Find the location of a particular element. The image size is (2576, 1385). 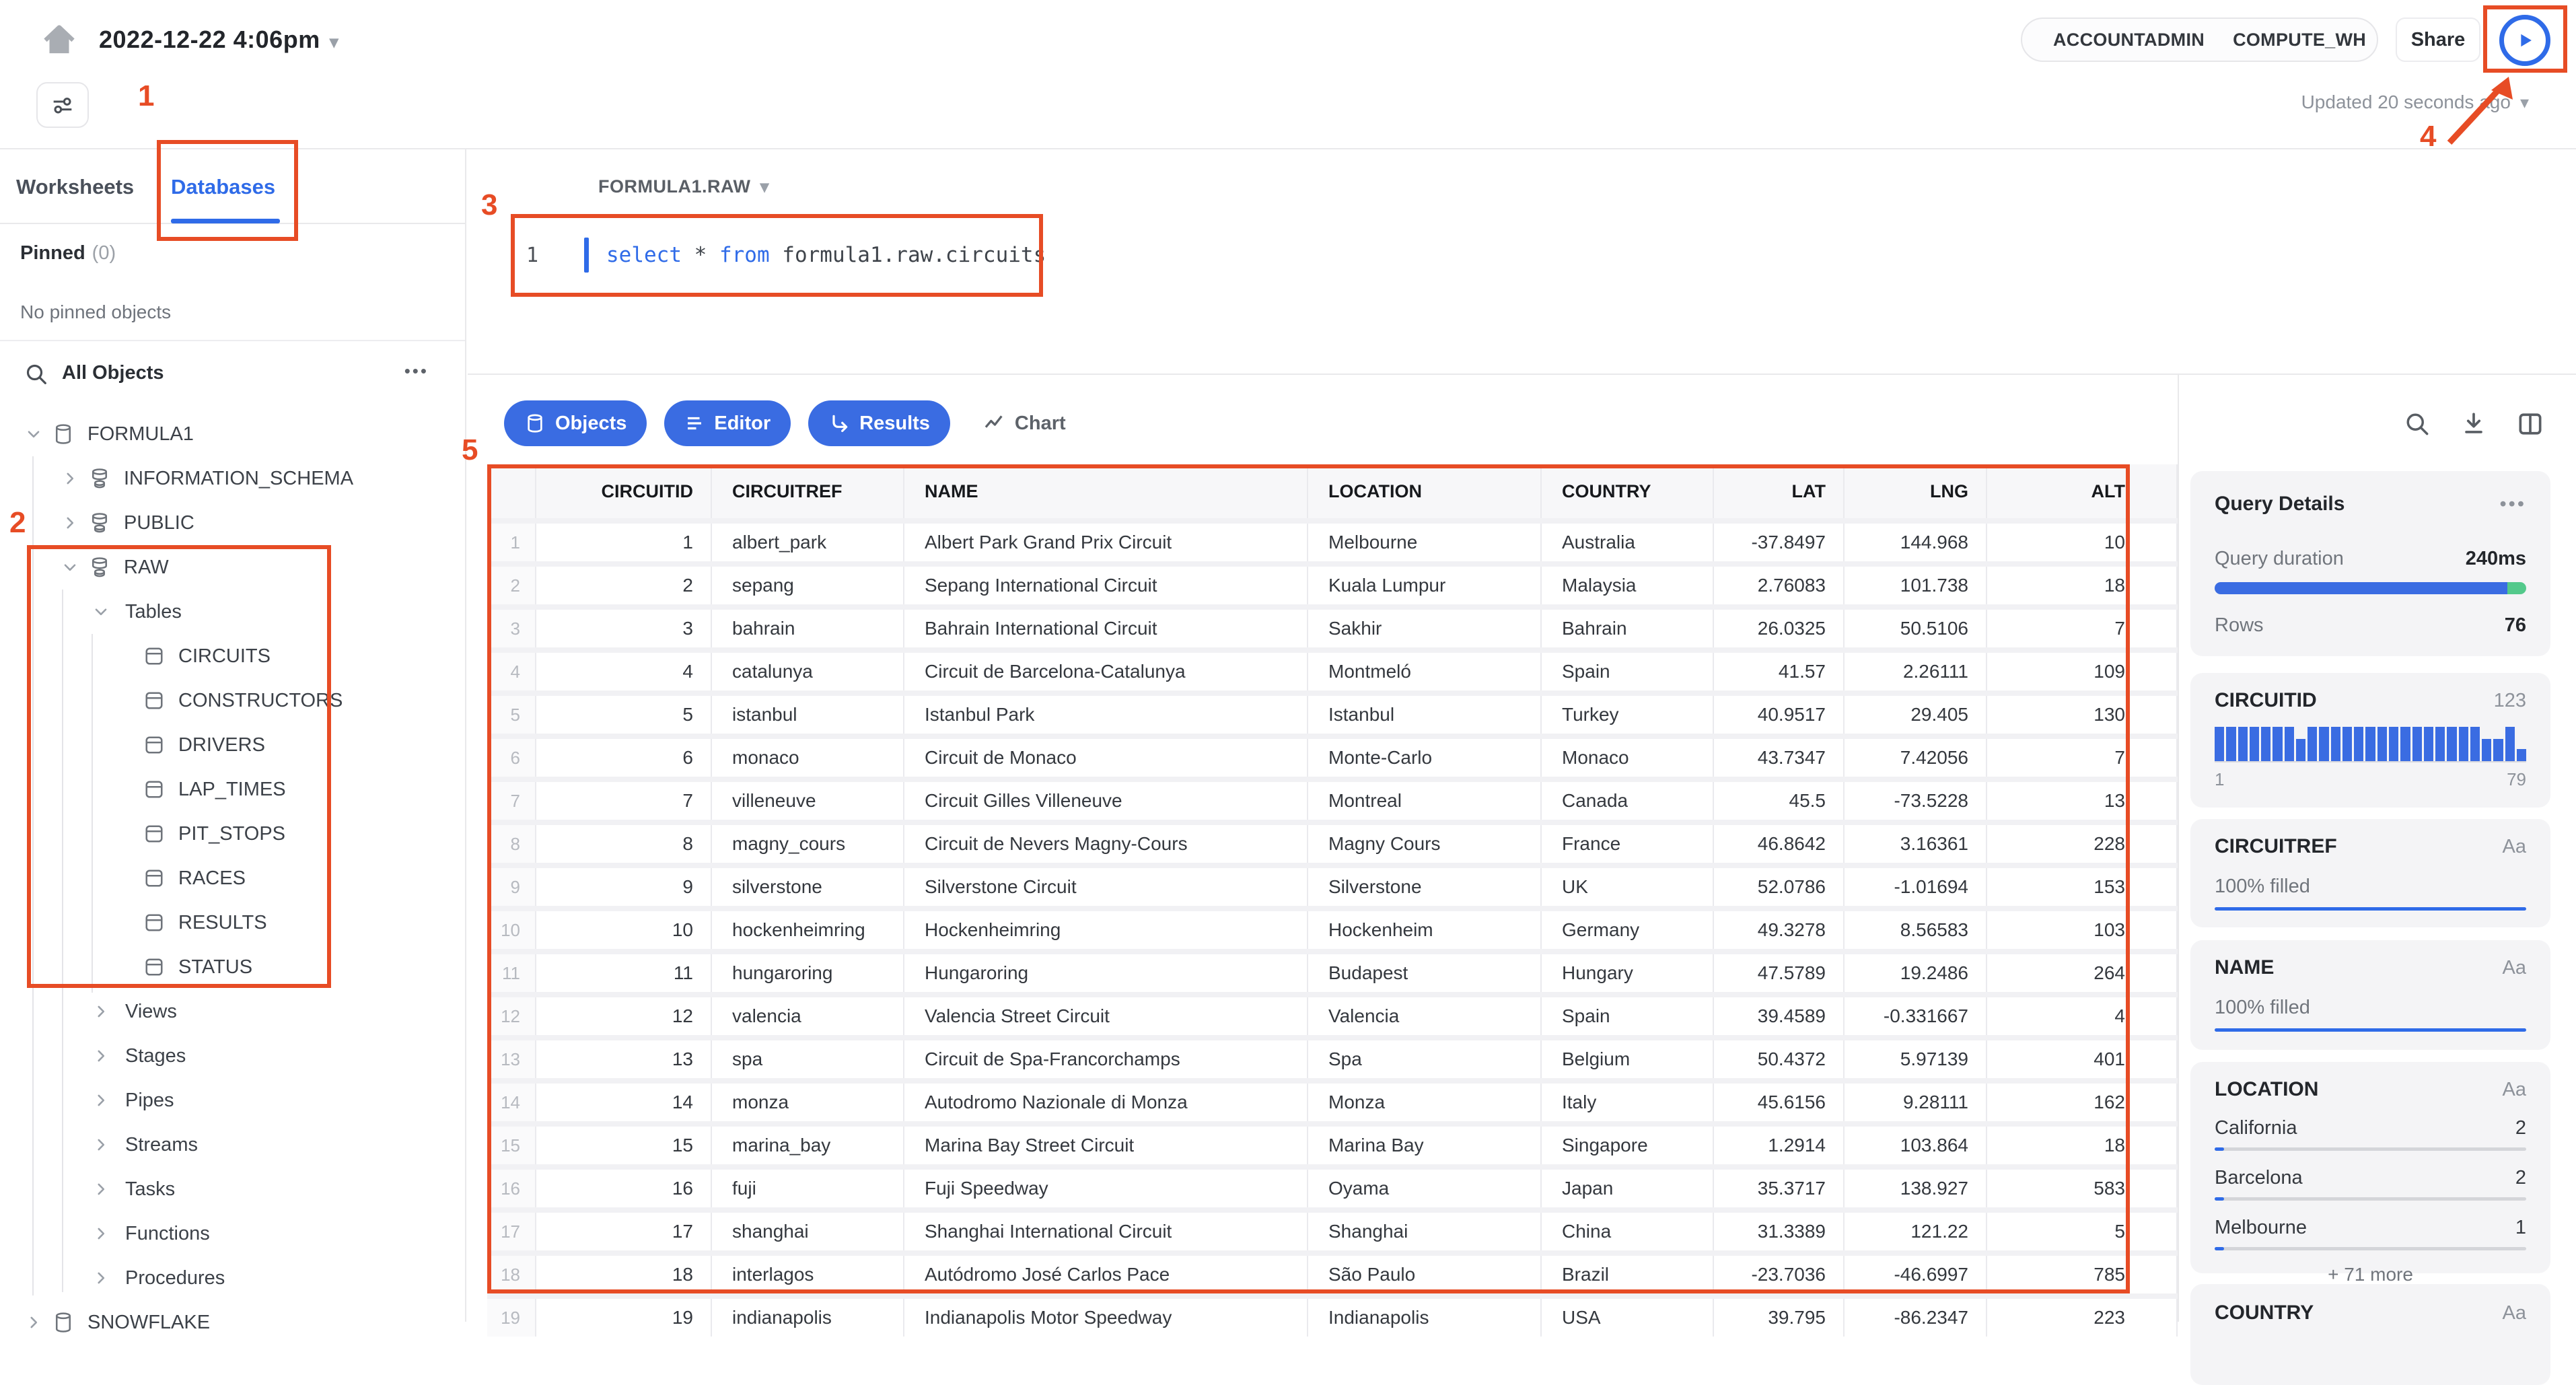

cell-circuitref: valencia is located at coordinates (808, 1016).